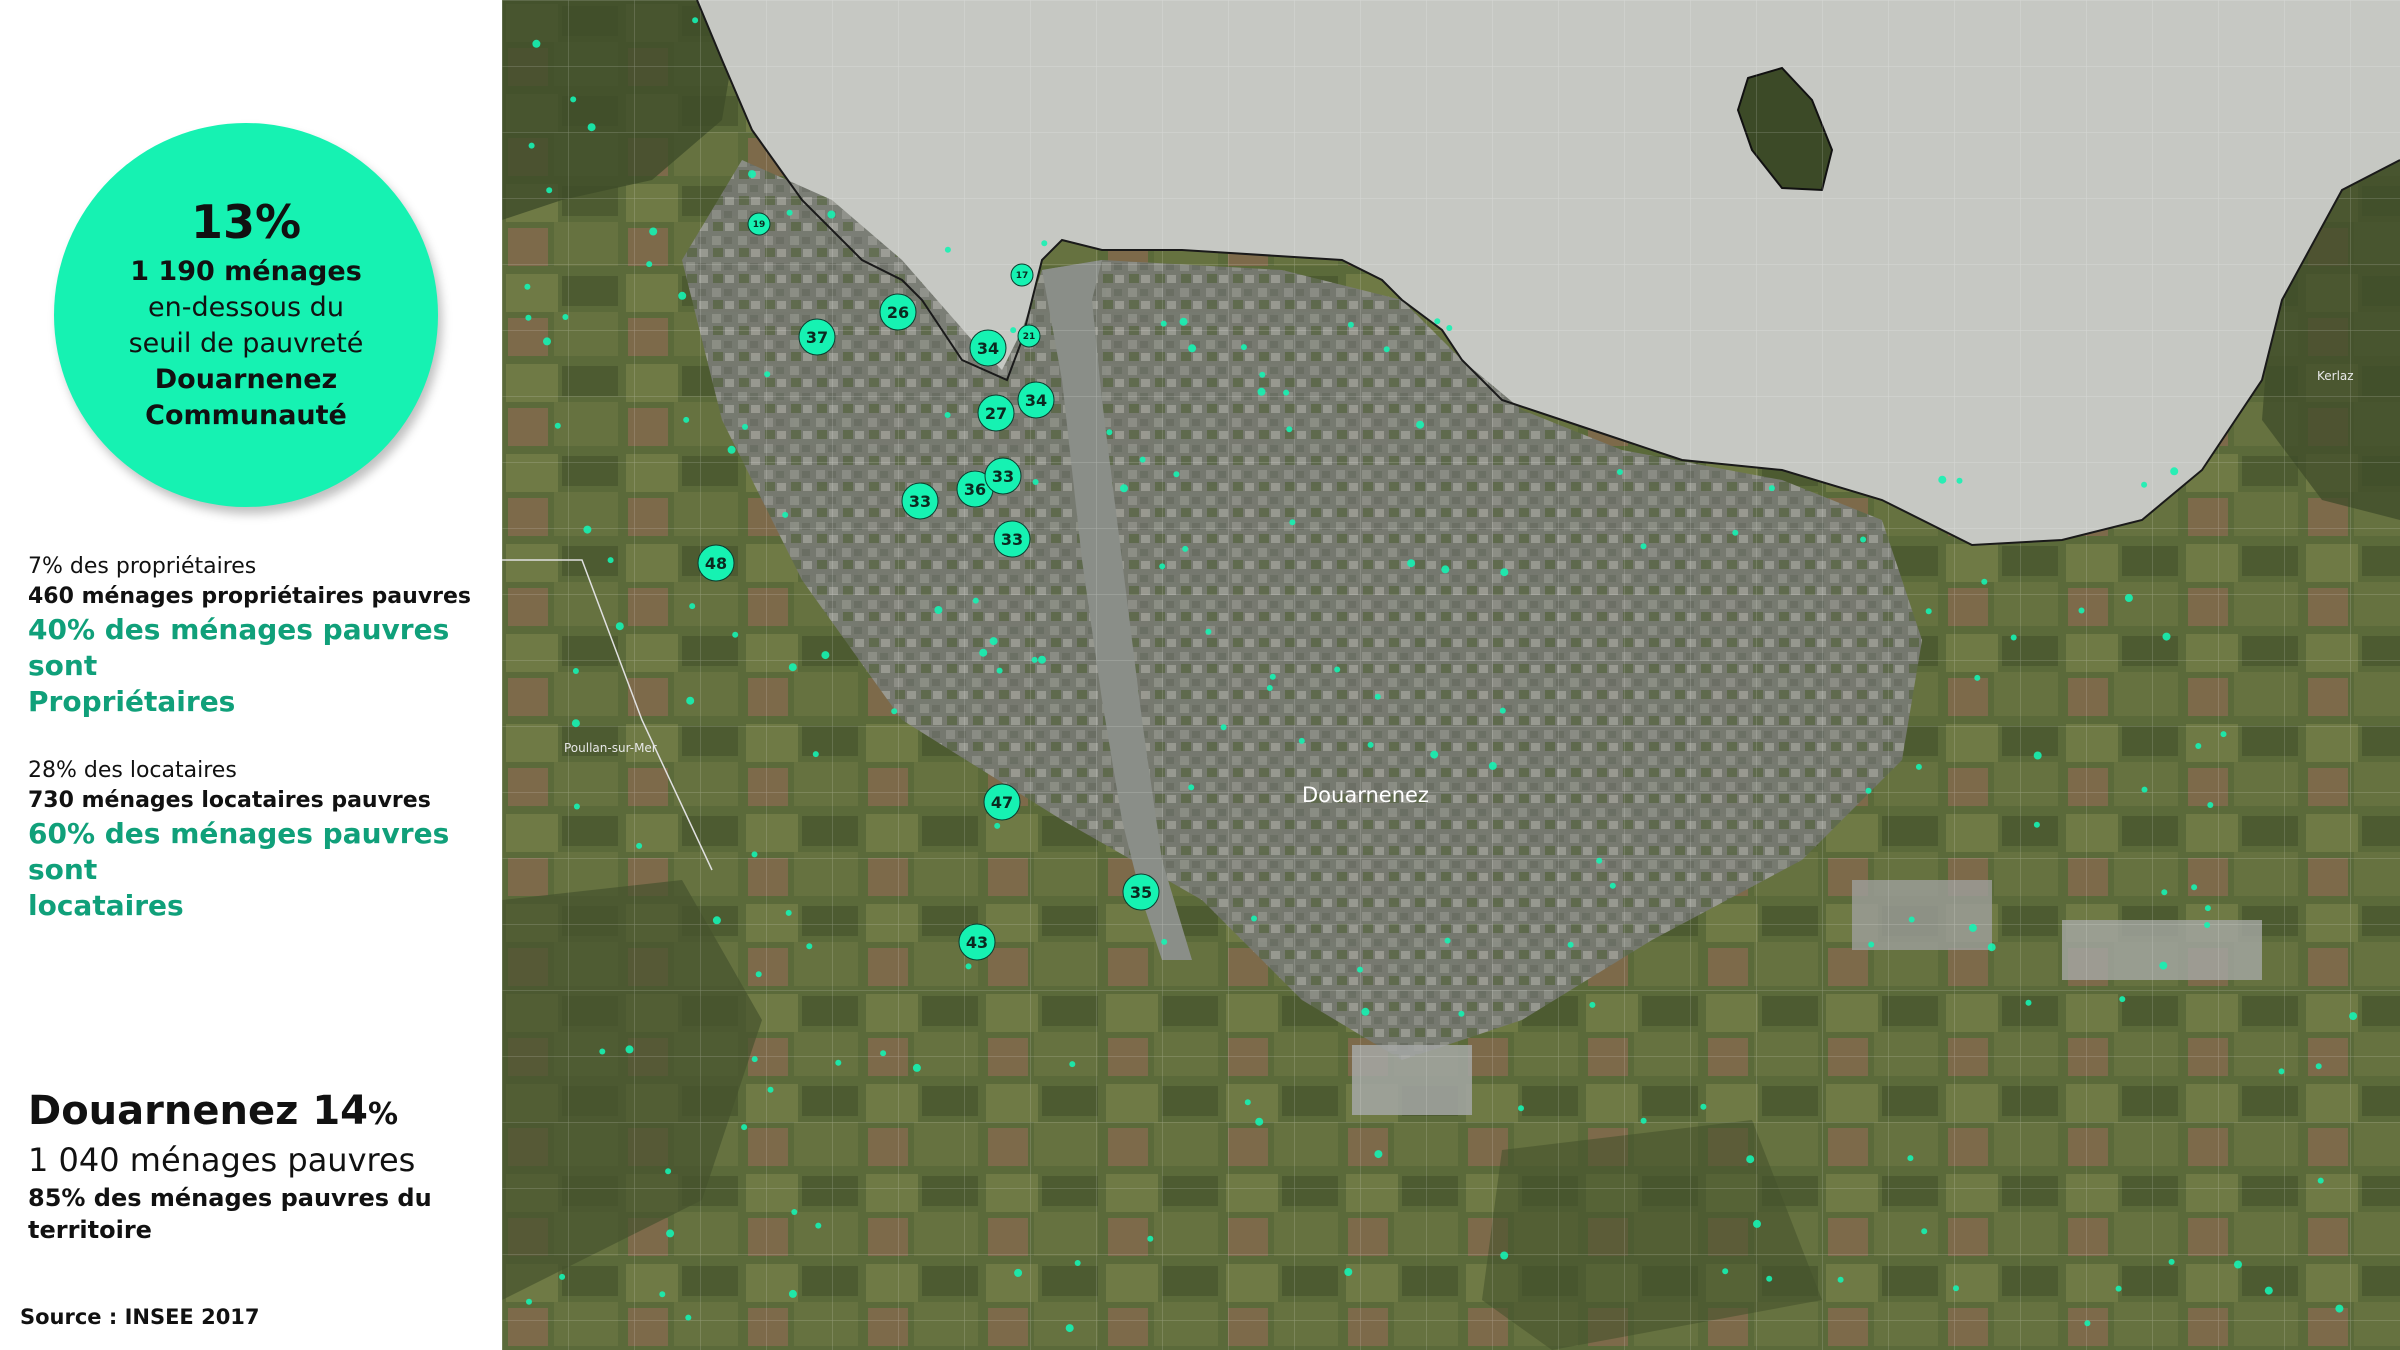 This screenshot has height=1350, width=2400. Describe the element at coordinates (246, 379) in the screenshot. I see `summary-territory-1: Douarnenez` at that location.